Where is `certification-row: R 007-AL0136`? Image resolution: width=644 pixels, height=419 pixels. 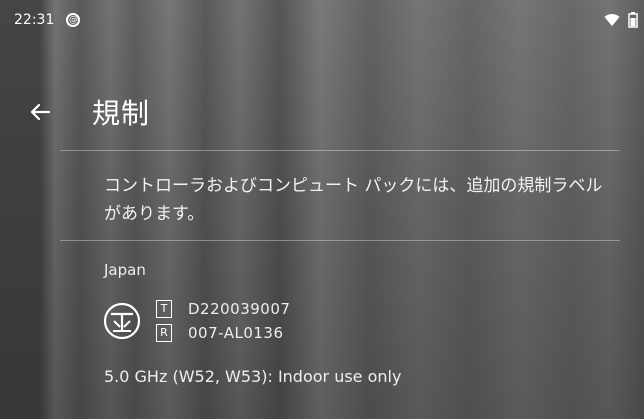 certification-row: R 007-AL0136 is located at coordinates (223, 333).